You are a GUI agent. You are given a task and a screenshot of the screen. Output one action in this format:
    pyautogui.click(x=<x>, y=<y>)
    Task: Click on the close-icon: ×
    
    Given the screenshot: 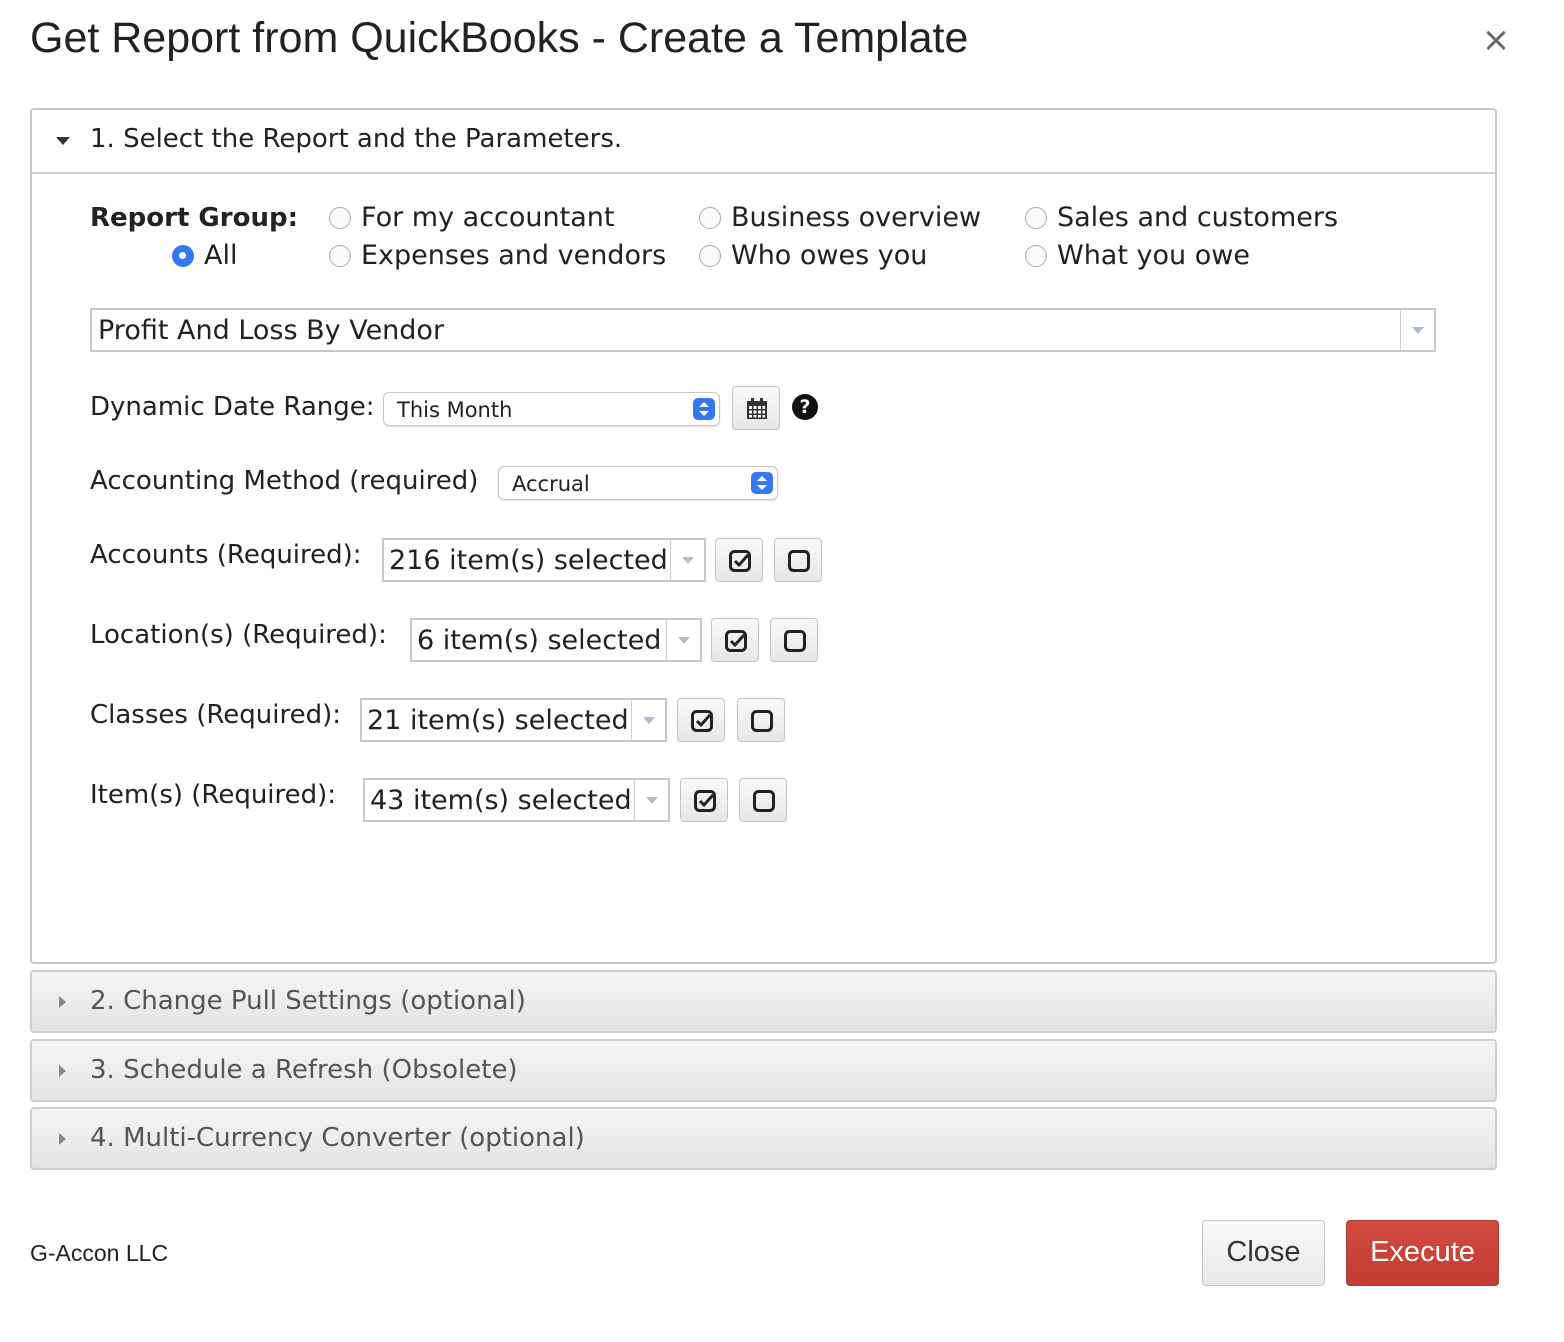 What is the action you would take?
    pyautogui.click(x=1496, y=40)
    